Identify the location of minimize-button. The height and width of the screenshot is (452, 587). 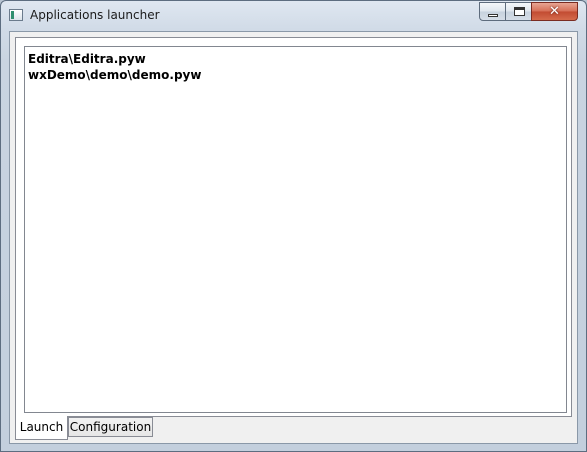
(492, 11).